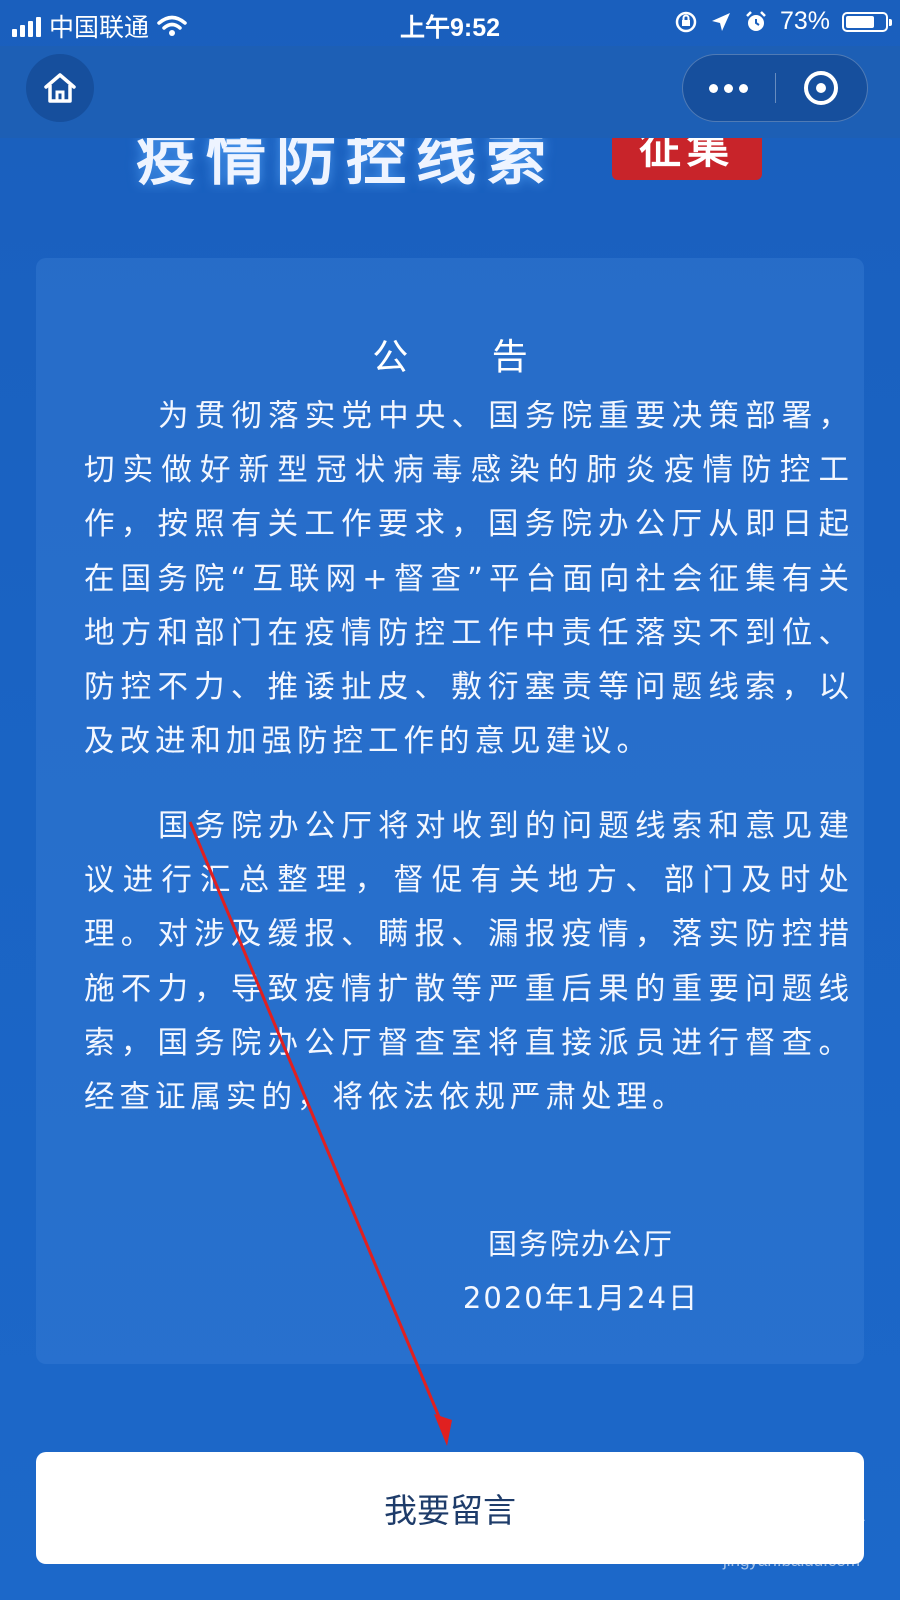  I want to click on home-icon, so click(60, 88).